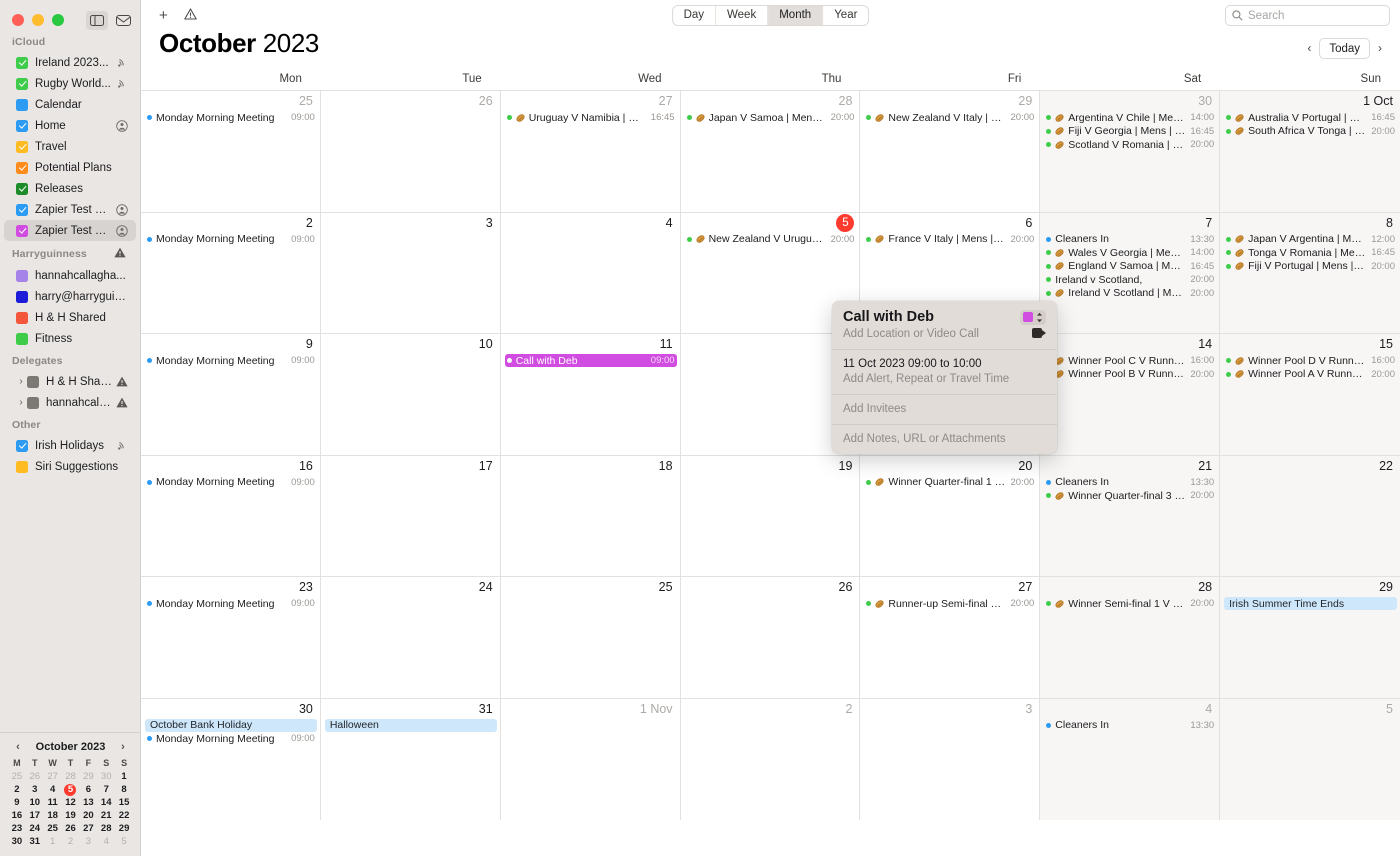 This screenshot has height=856, width=1400. What do you see at coordinates (35, 777) in the screenshot?
I see `mini-cal-day: 26` at bounding box center [35, 777].